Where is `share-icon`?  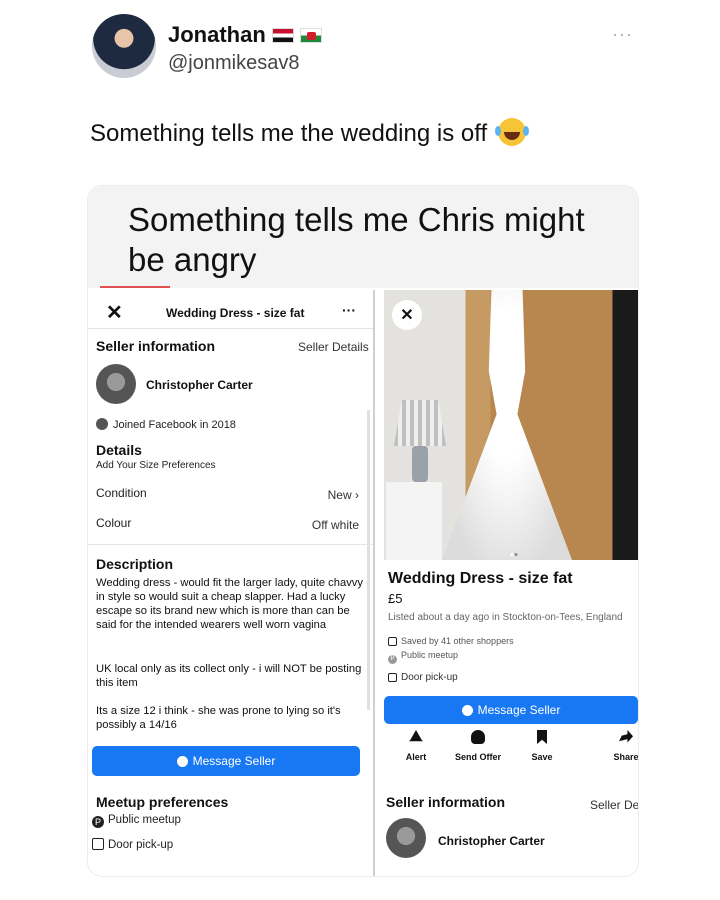 share-icon is located at coordinates (626, 736).